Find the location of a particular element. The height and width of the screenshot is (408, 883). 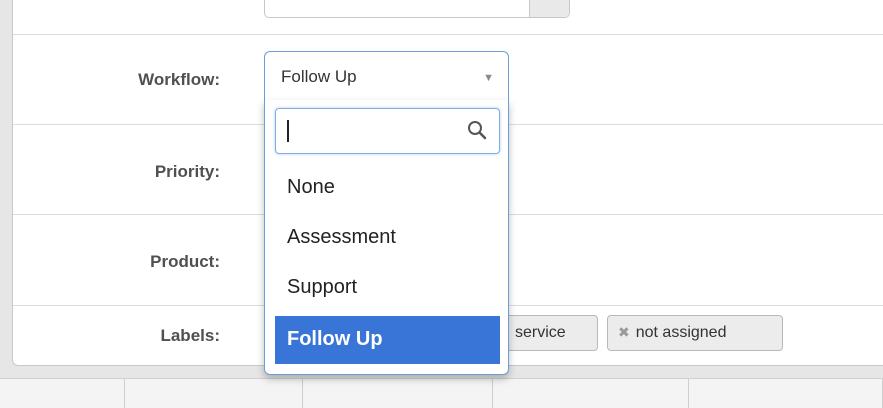

tag-text: not assigned is located at coordinates (681, 332).